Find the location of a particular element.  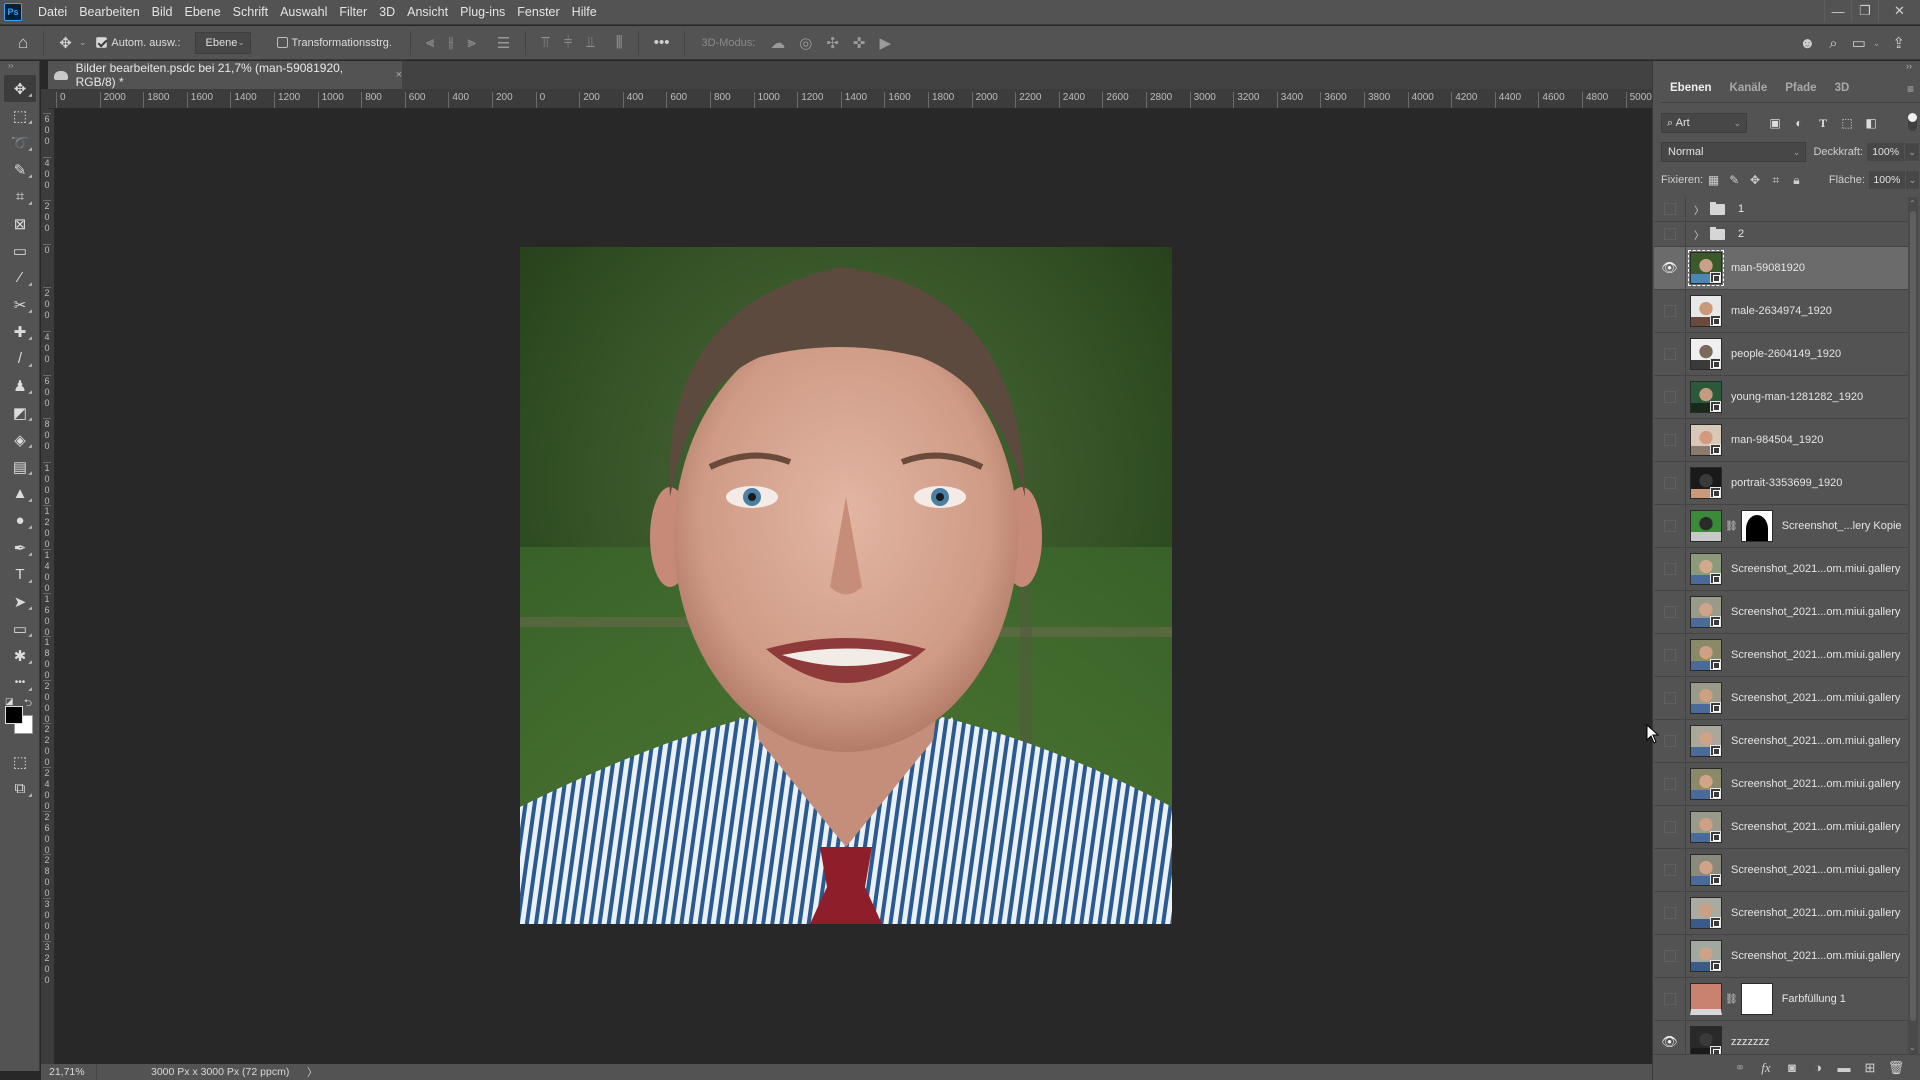

tab-kan-le: Kanäle is located at coordinates (1749, 88).